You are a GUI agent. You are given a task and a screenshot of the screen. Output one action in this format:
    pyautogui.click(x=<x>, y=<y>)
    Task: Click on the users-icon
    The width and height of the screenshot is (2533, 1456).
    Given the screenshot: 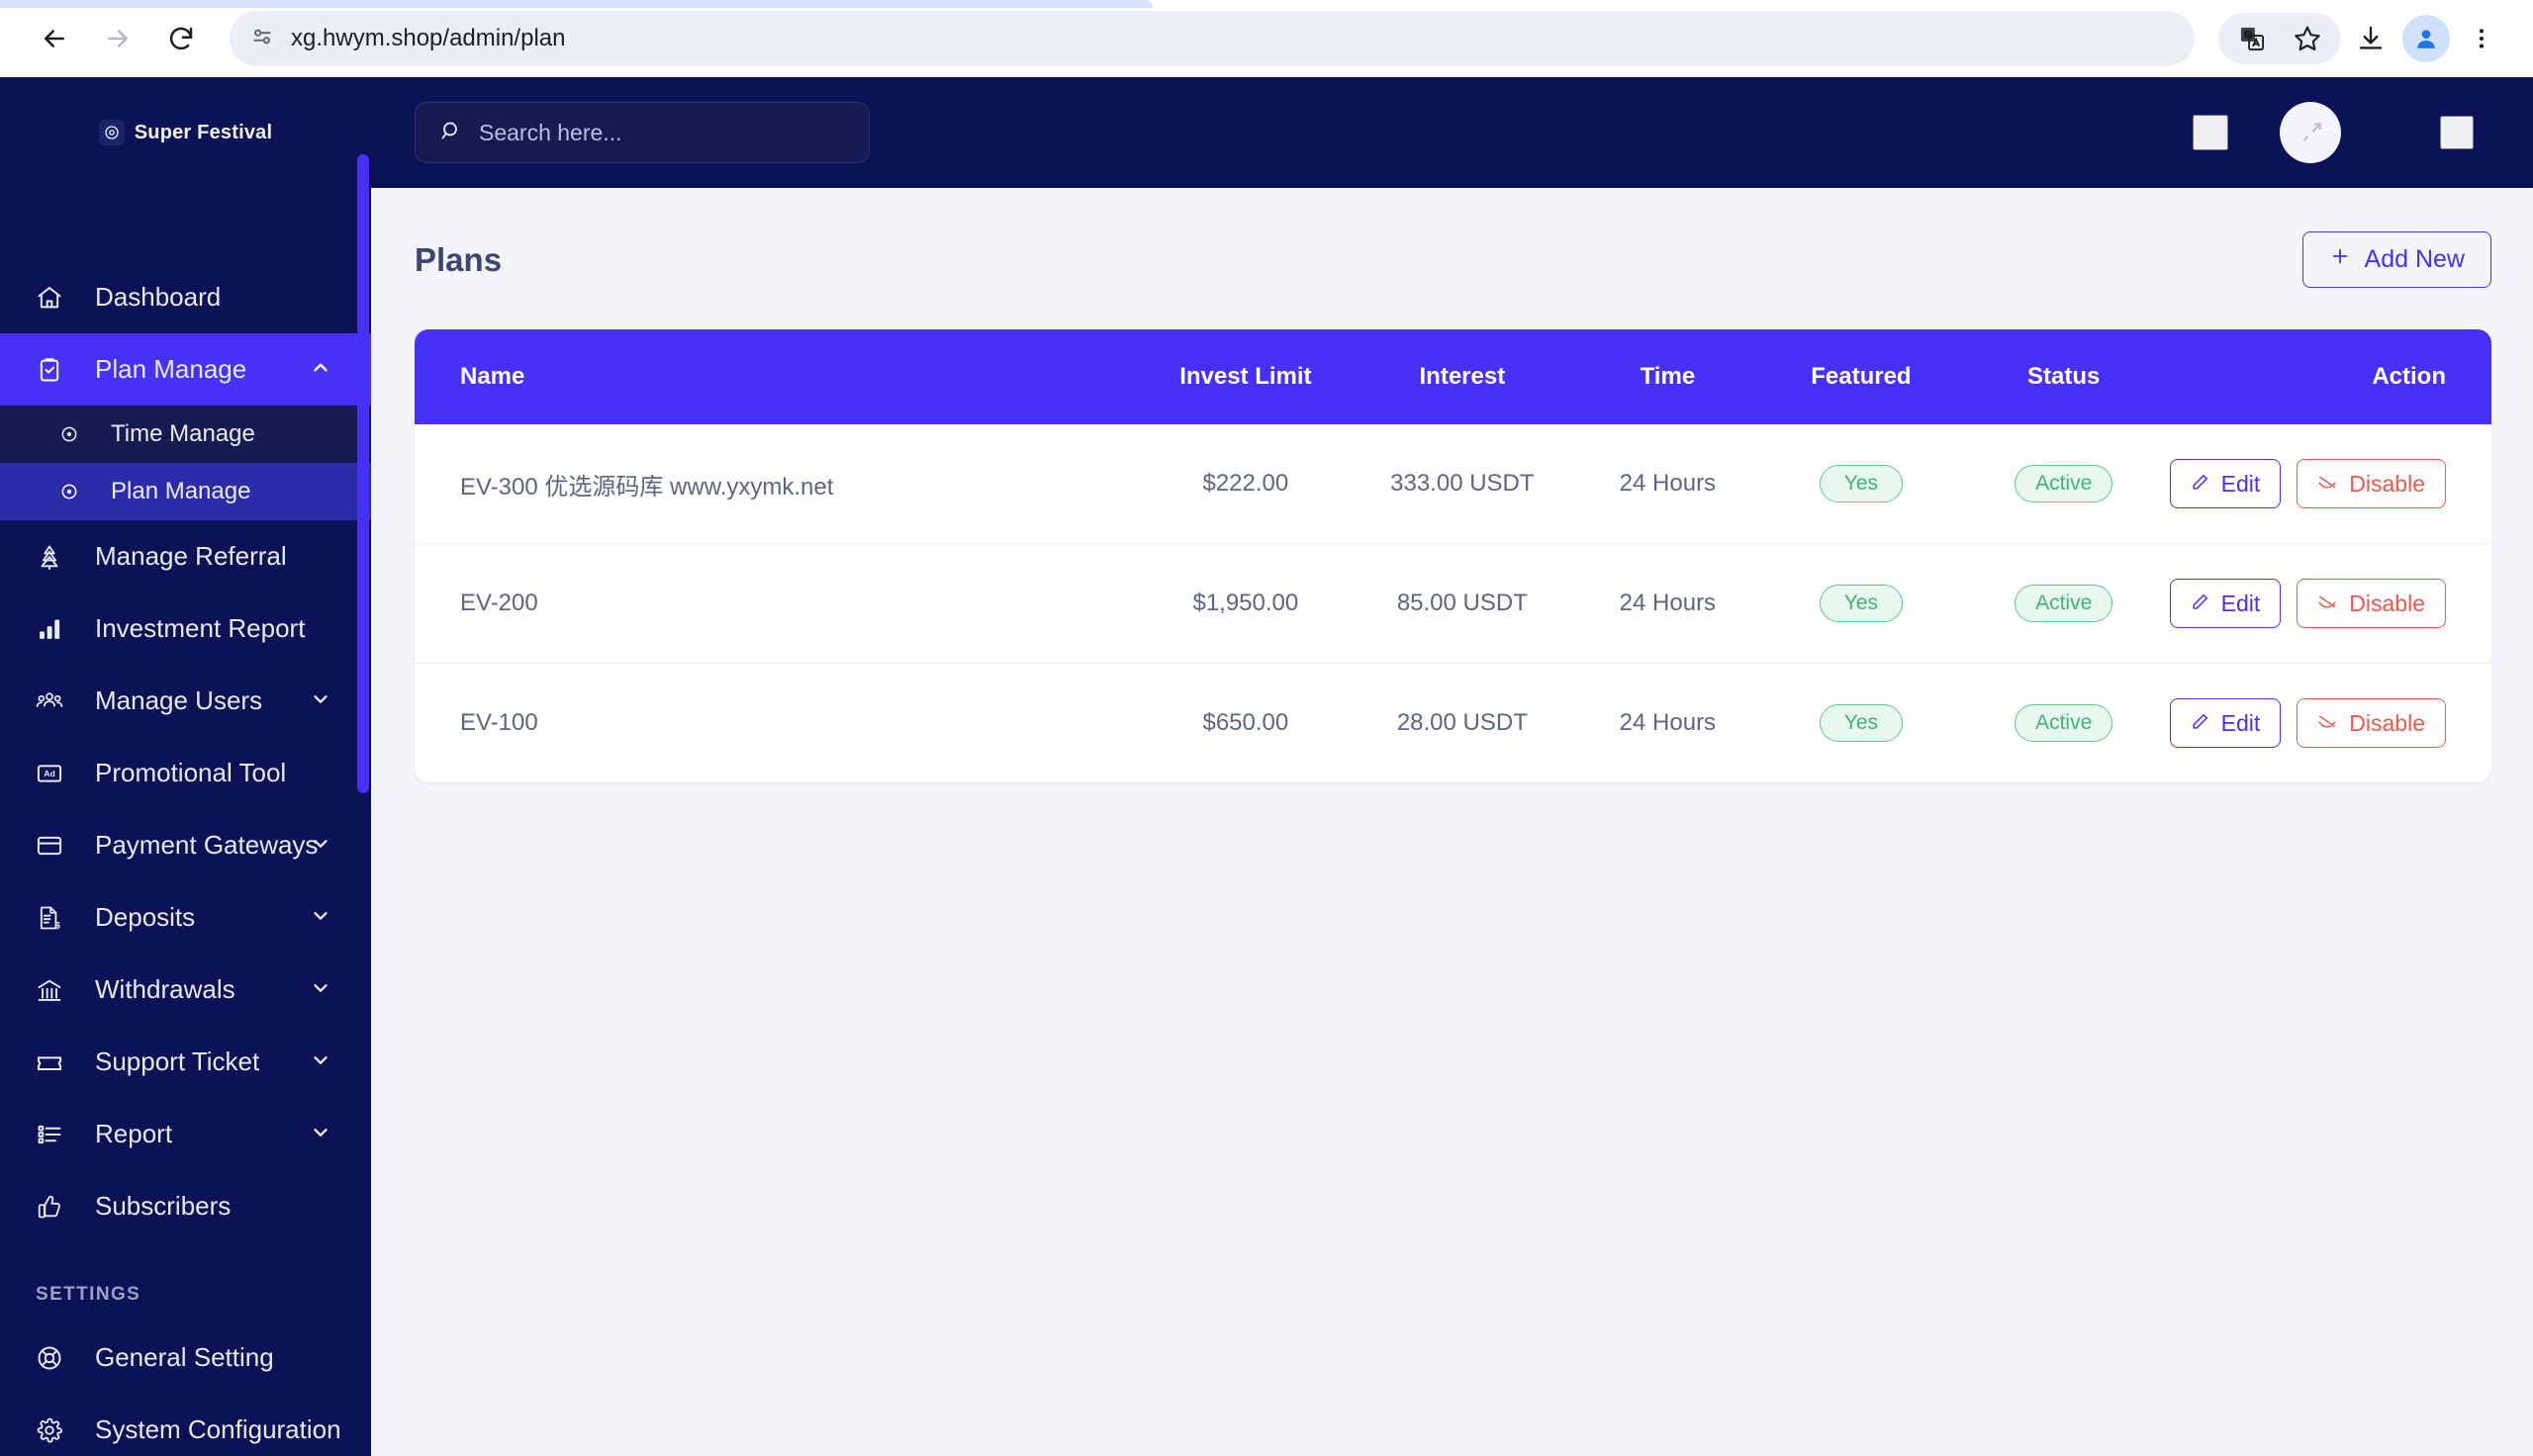 What is the action you would take?
    pyautogui.click(x=55, y=701)
    